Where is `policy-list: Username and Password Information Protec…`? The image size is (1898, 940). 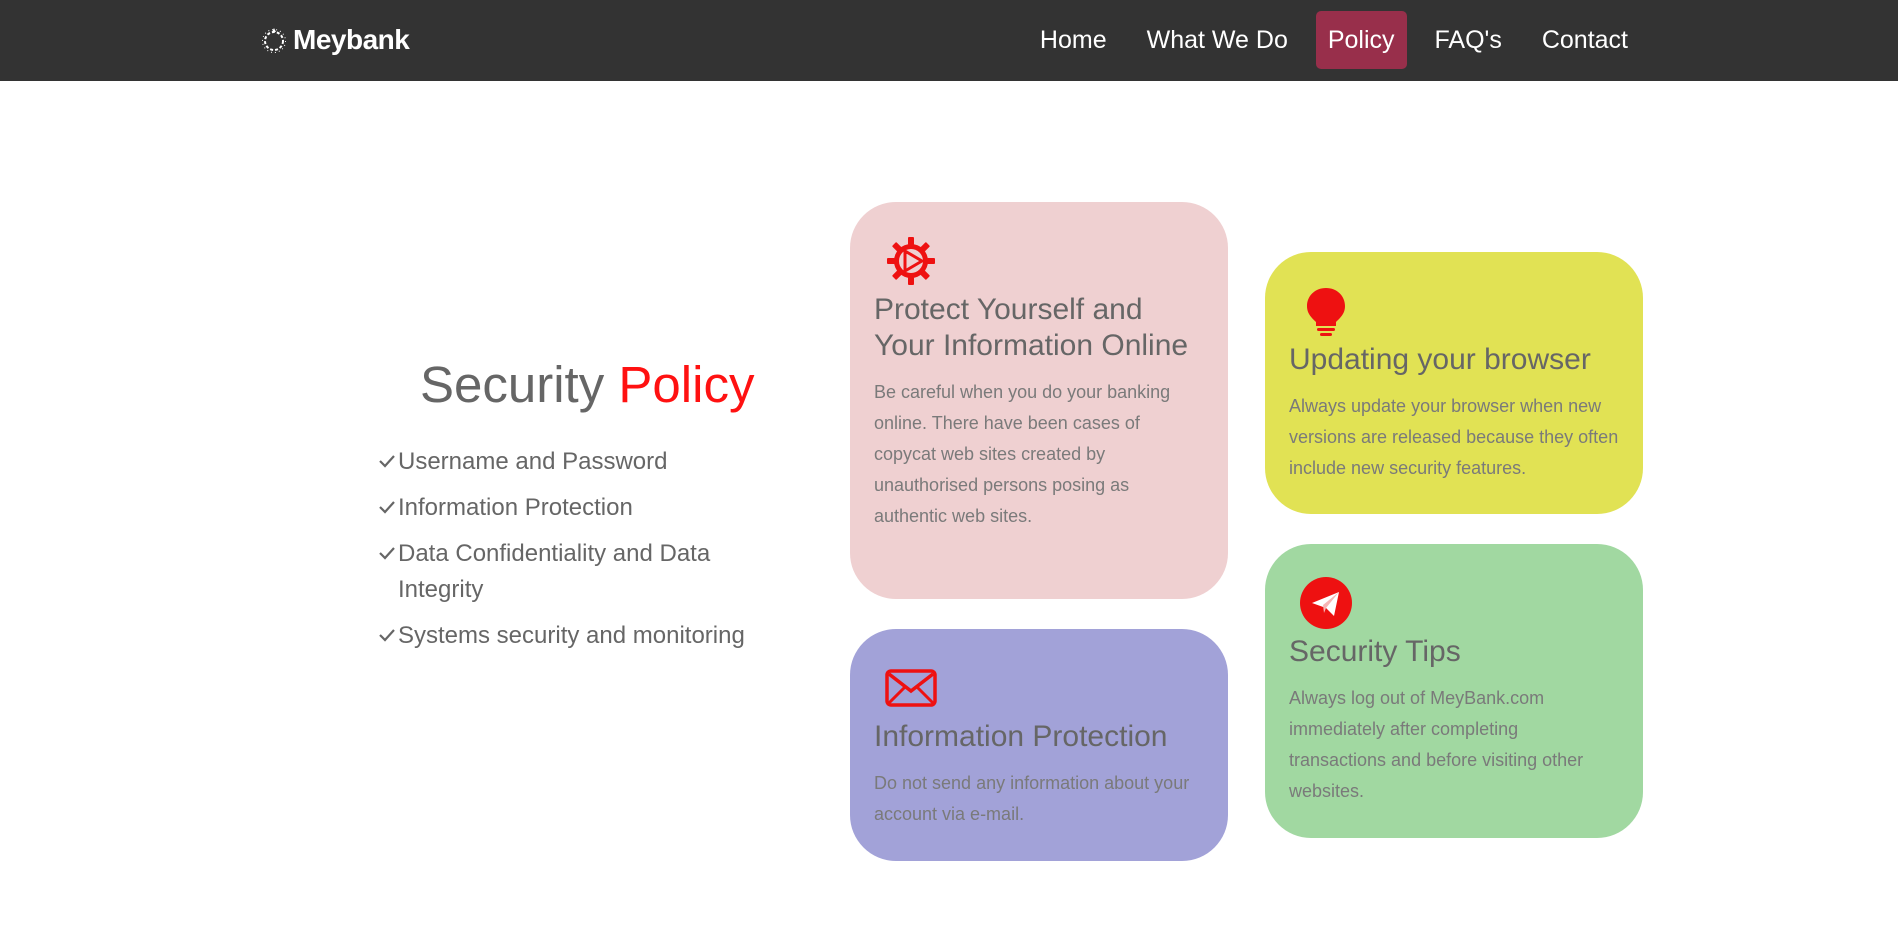
policy-list: Username and Password Information Protec… is located at coordinates (588, 554).